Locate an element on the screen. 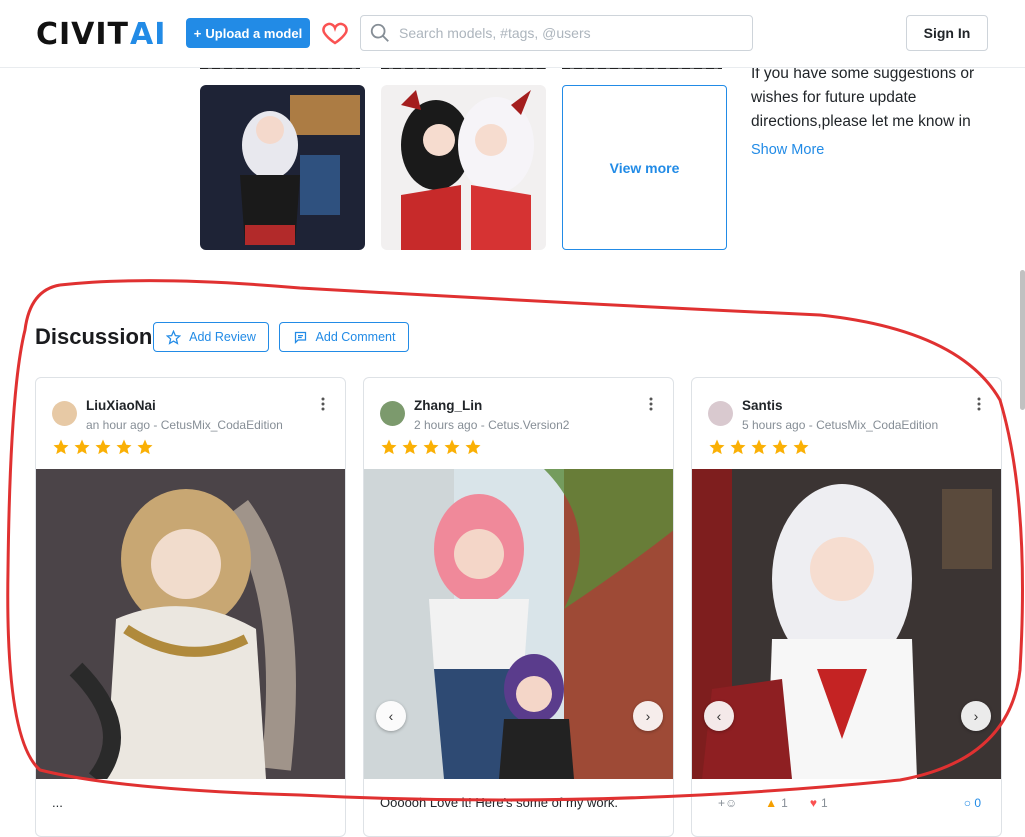  svg-text: AI is located at coordinates (148, 33).